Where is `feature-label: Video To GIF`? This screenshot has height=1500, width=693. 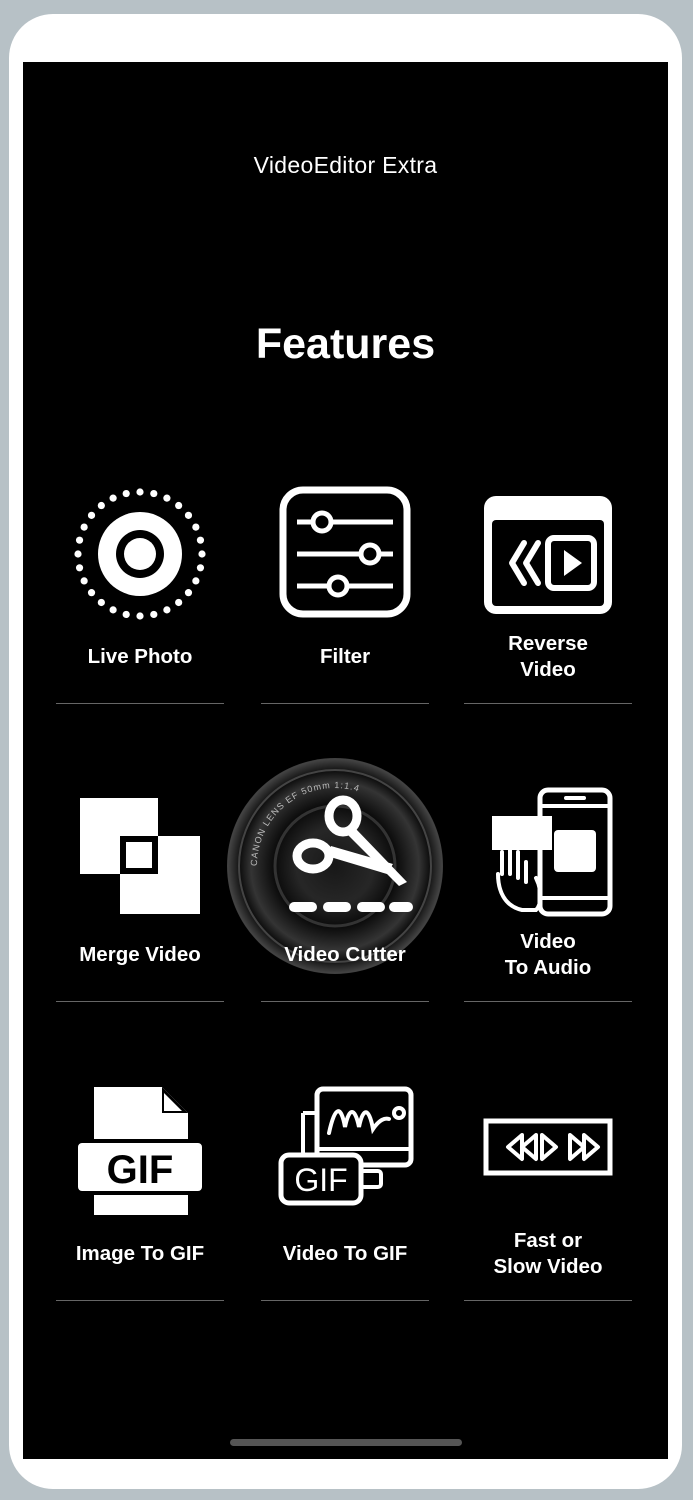
feature-label: Video To GIF is located at coordinates (345, 1253).